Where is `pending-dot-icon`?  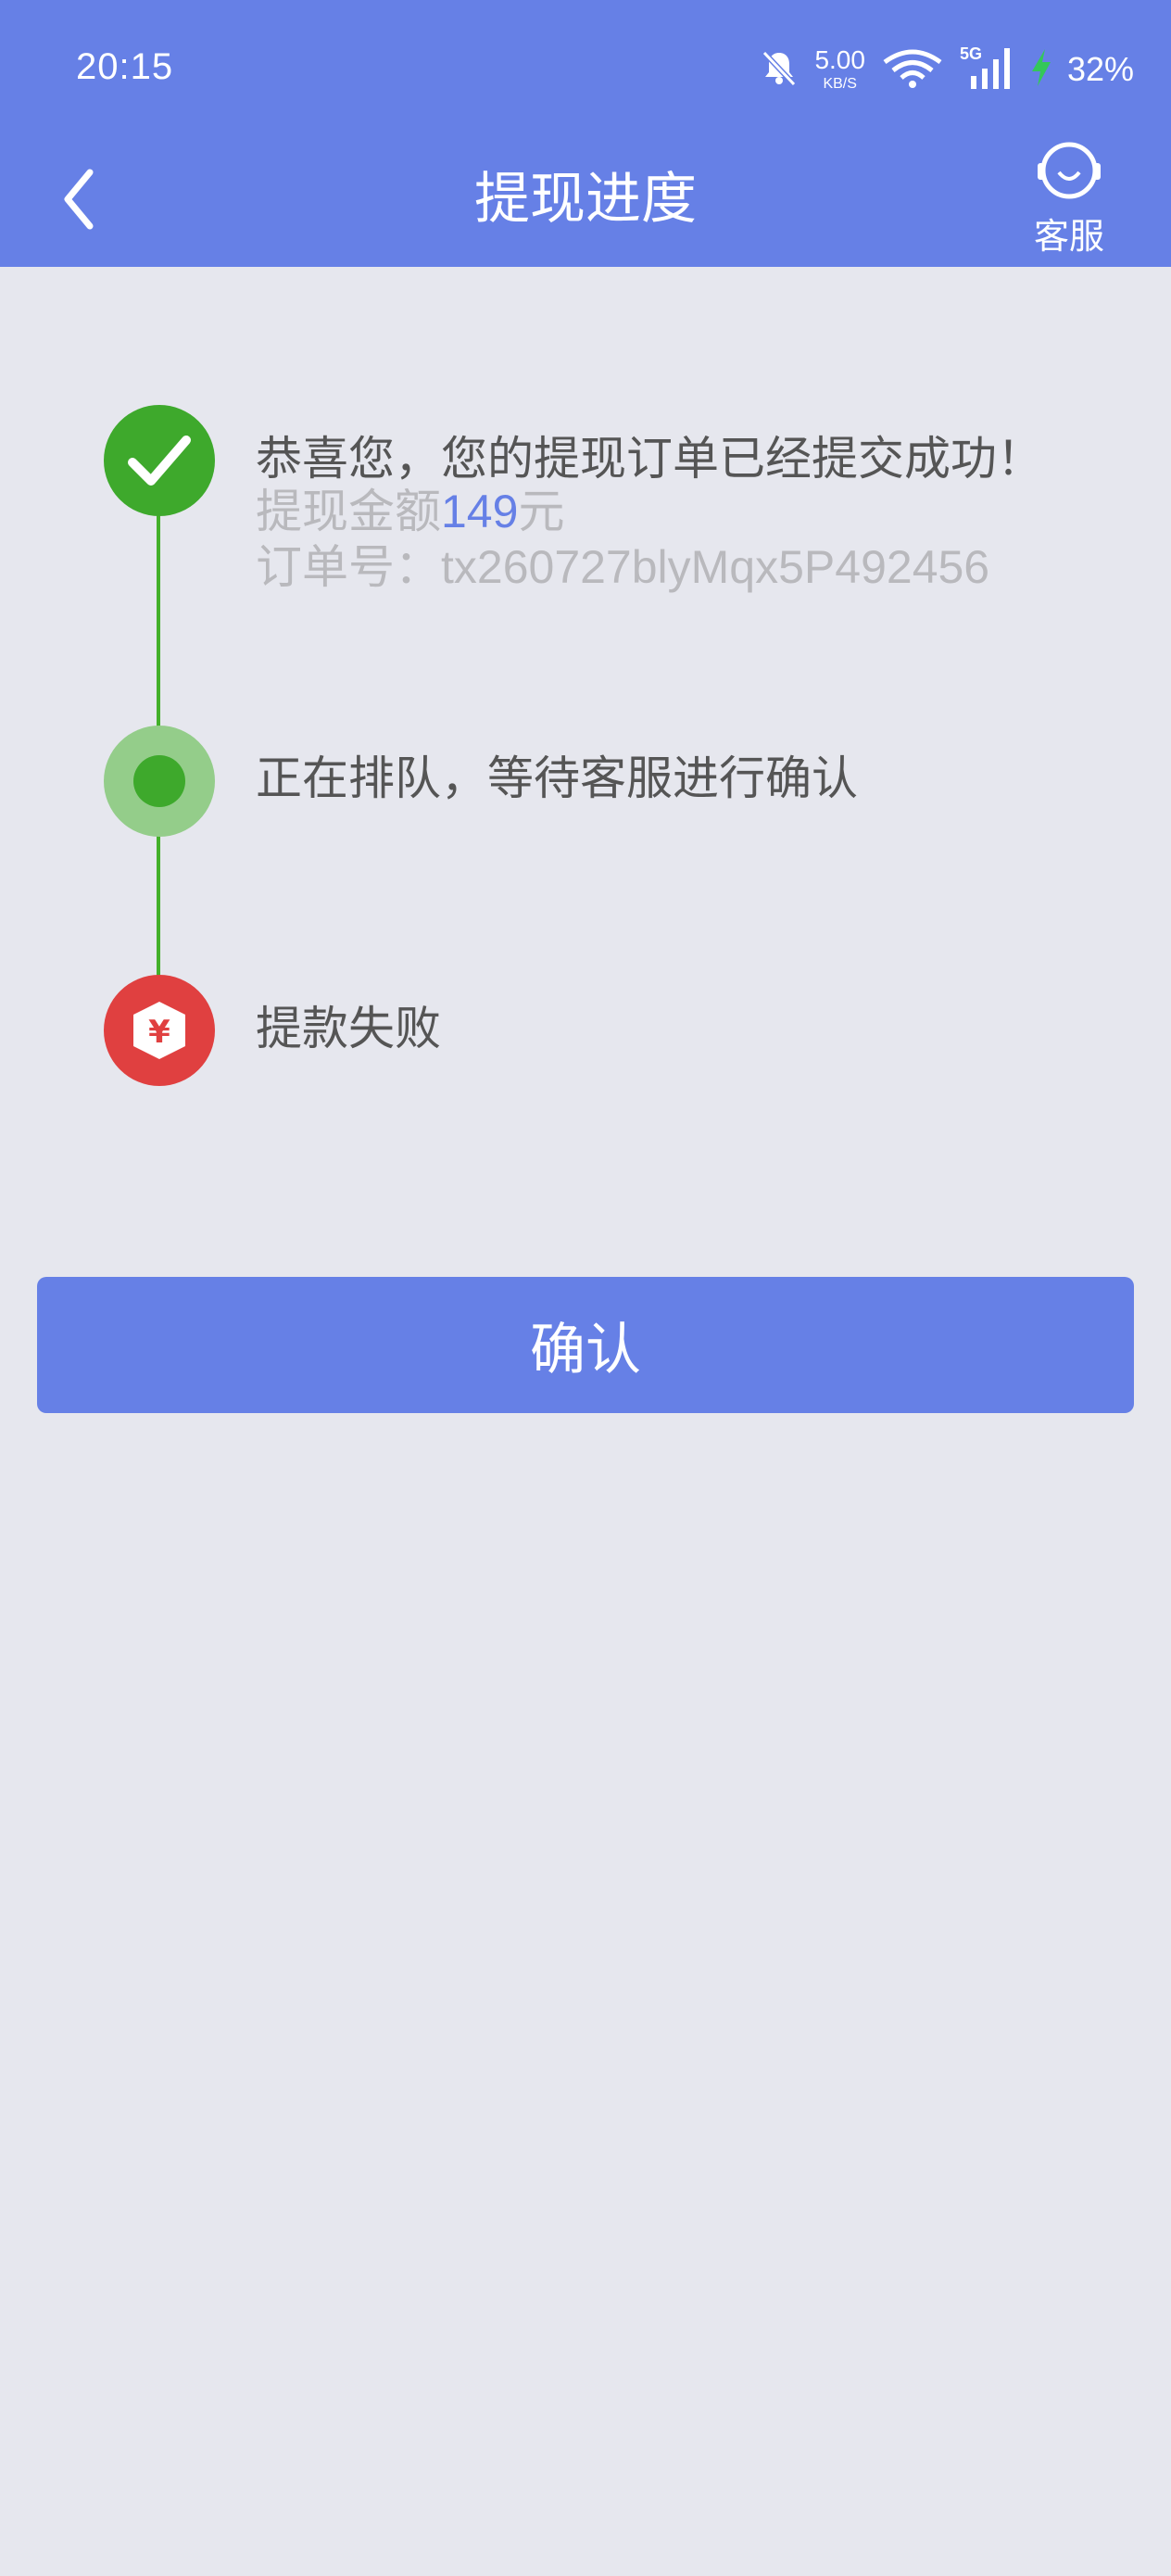 pending-dot-icon is located at coordinates (159, 781).